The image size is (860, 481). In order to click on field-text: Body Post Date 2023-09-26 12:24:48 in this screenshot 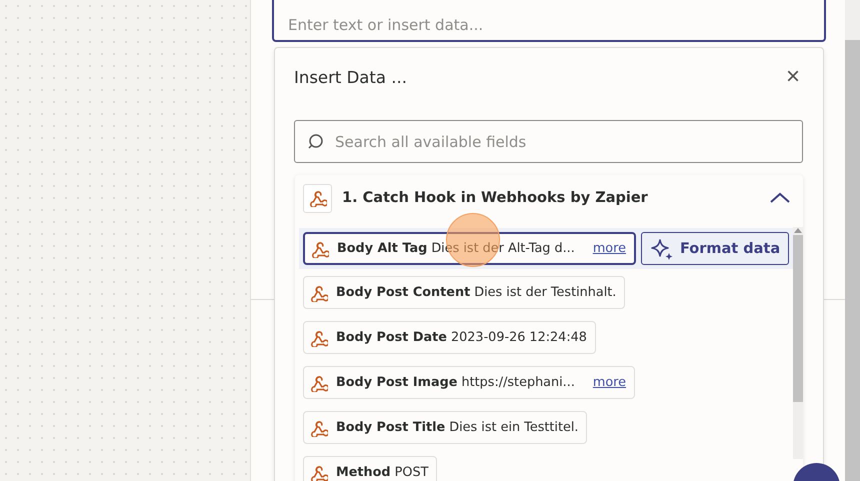, I will do `click(461, 337)`.